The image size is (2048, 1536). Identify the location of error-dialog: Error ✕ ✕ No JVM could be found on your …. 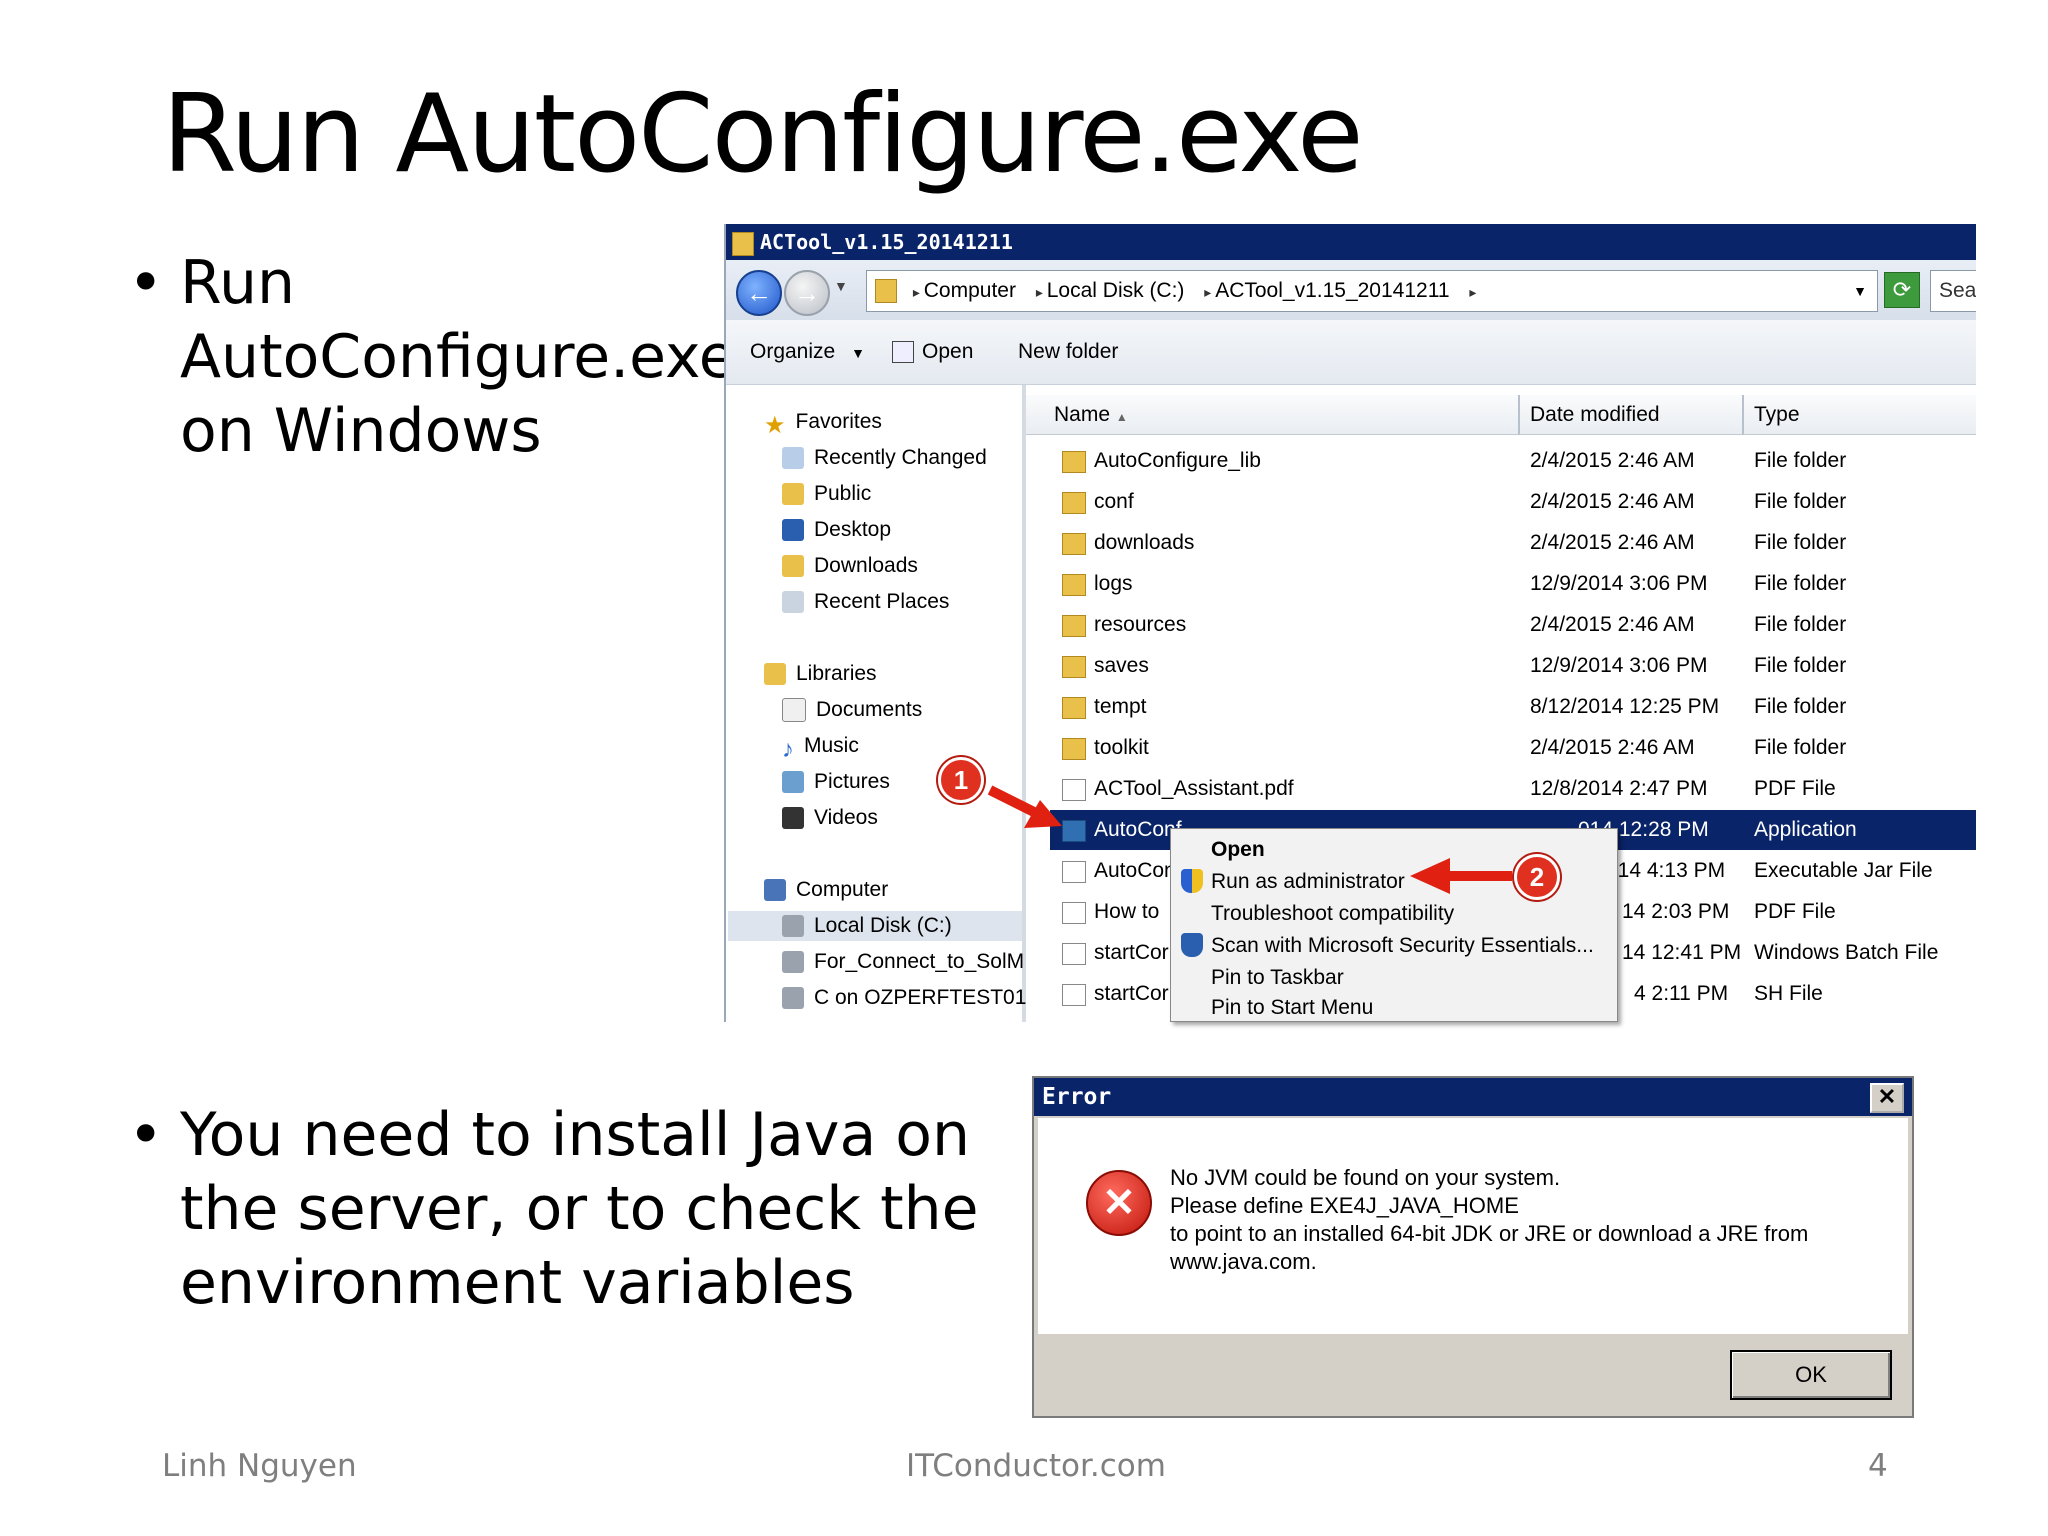
(1473, 1247).